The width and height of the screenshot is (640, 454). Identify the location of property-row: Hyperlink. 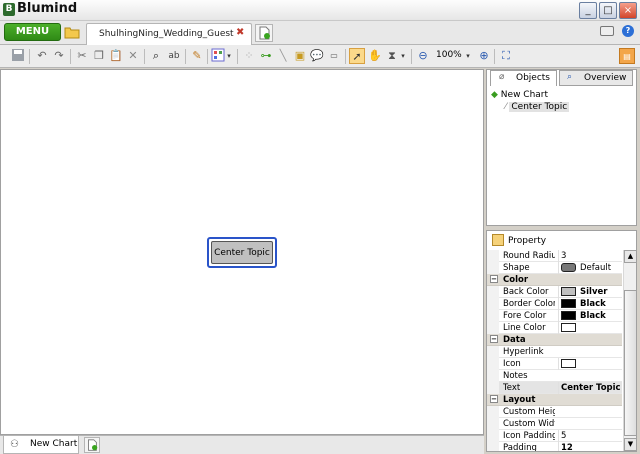
(554, 352).